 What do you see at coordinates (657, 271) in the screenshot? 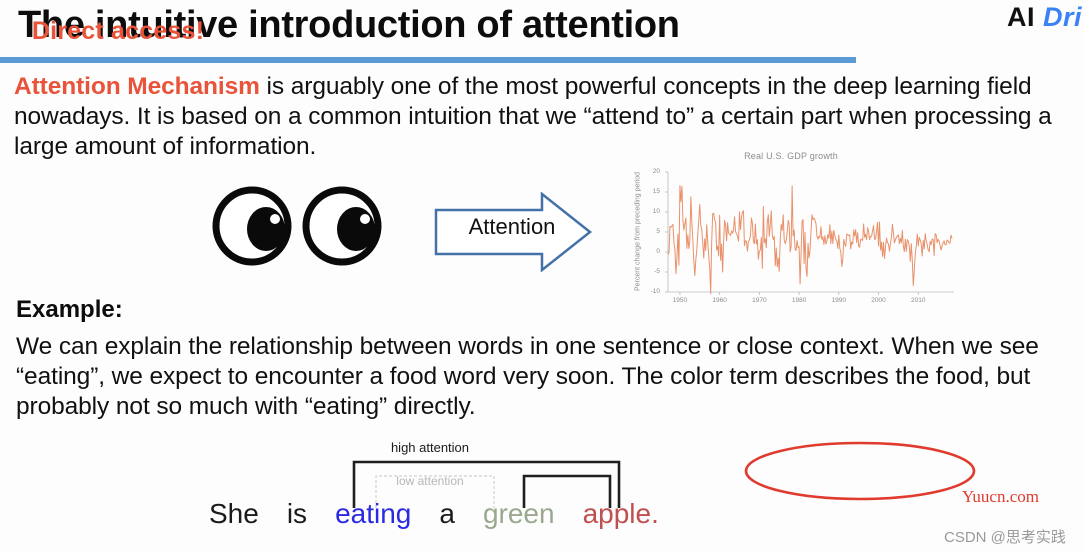
I see `chart-y-tick: -5` at bounding box center [657, 271].